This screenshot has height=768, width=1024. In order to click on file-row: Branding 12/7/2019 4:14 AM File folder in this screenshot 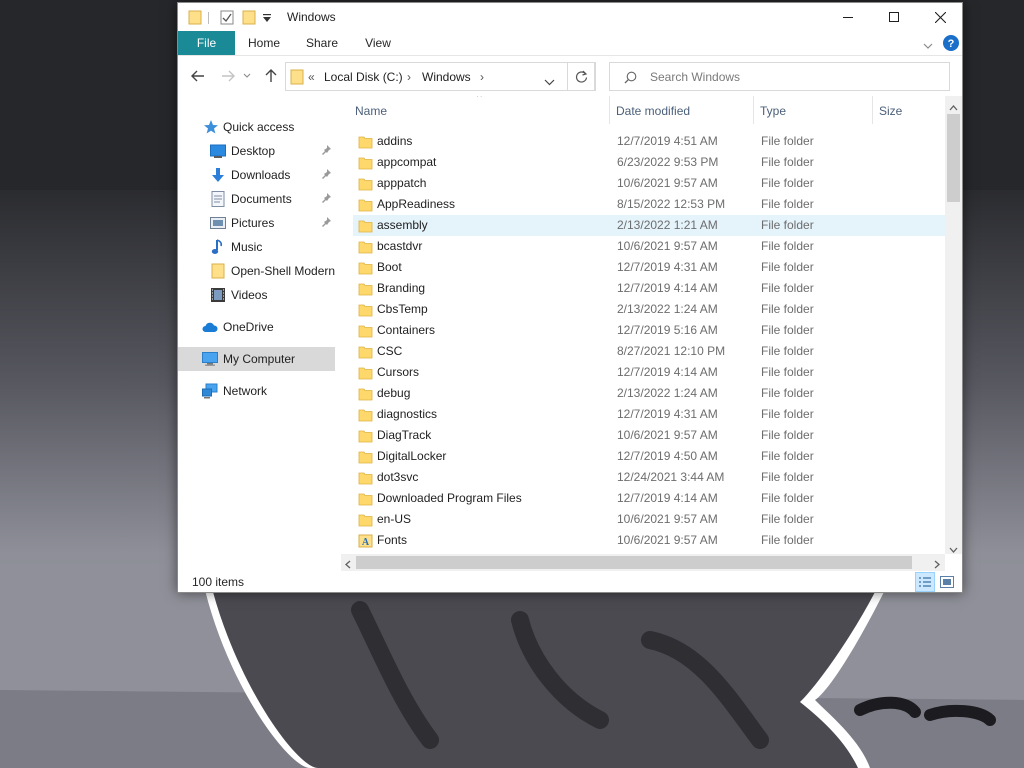, I will do `click(649, 288)`.